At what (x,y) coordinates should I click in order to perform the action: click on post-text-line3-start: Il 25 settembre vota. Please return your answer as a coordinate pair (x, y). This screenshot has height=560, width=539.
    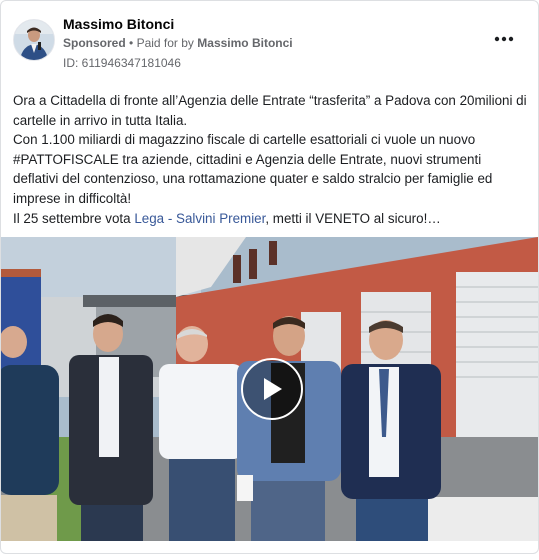
    Looking at the image, I should click on (74, 218).